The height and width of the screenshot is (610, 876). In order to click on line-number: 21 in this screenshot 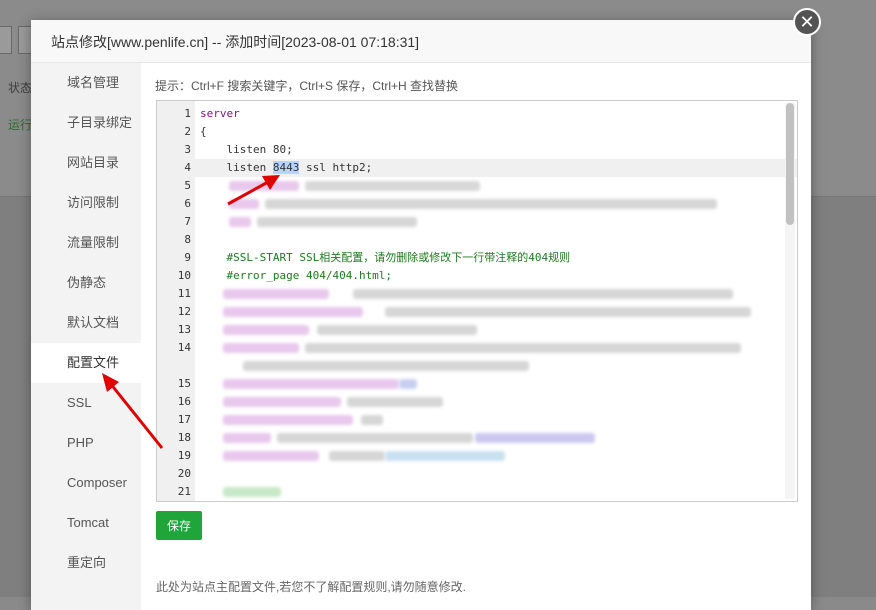, I will do `click(184, 491)`.